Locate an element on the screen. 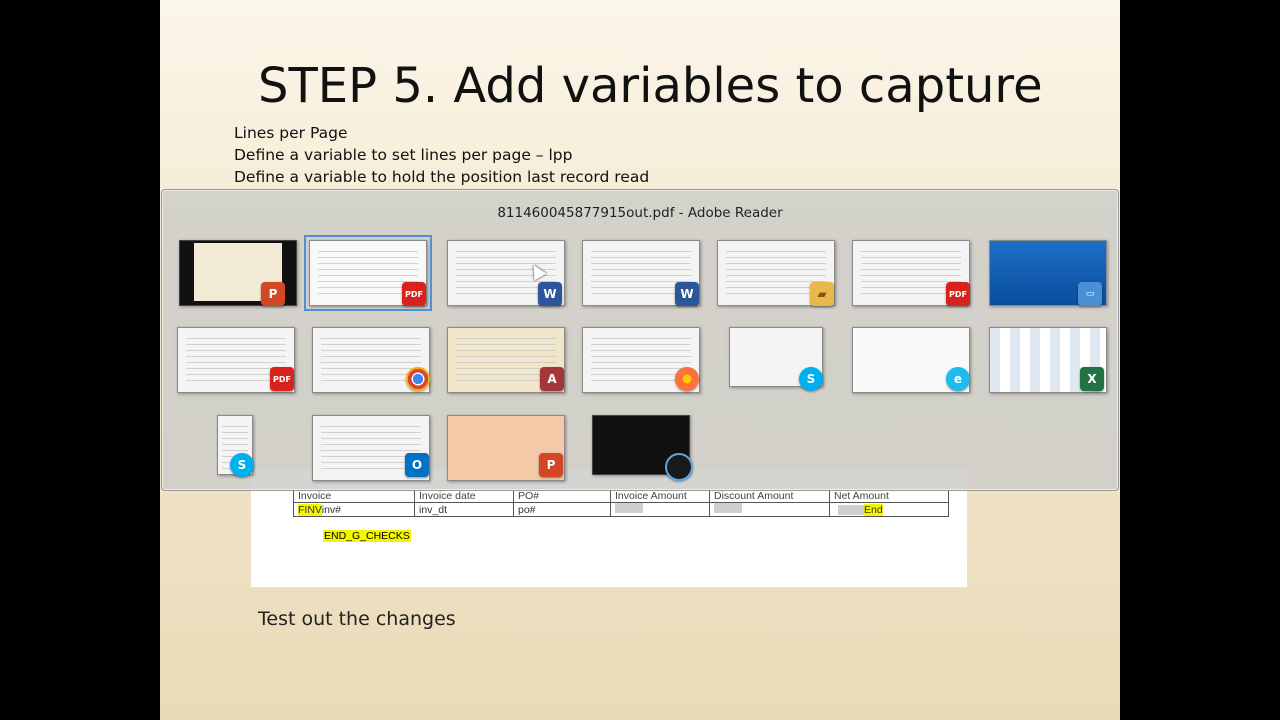  cell-invoice: FINVinv# is located at coordinates (354, 509).